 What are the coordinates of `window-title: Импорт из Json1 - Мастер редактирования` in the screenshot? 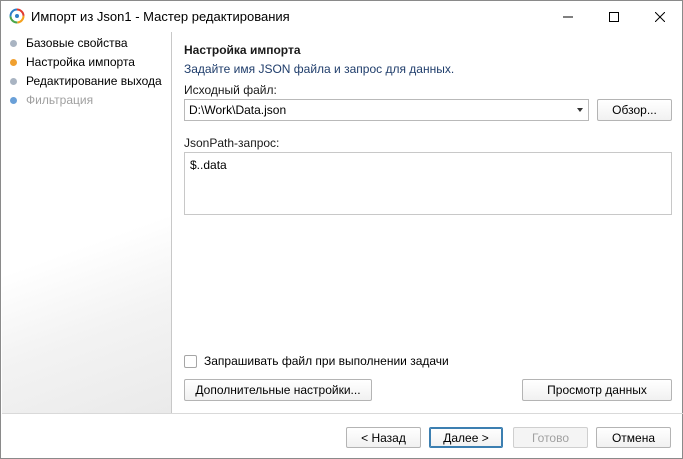 It's located at (160, 16).